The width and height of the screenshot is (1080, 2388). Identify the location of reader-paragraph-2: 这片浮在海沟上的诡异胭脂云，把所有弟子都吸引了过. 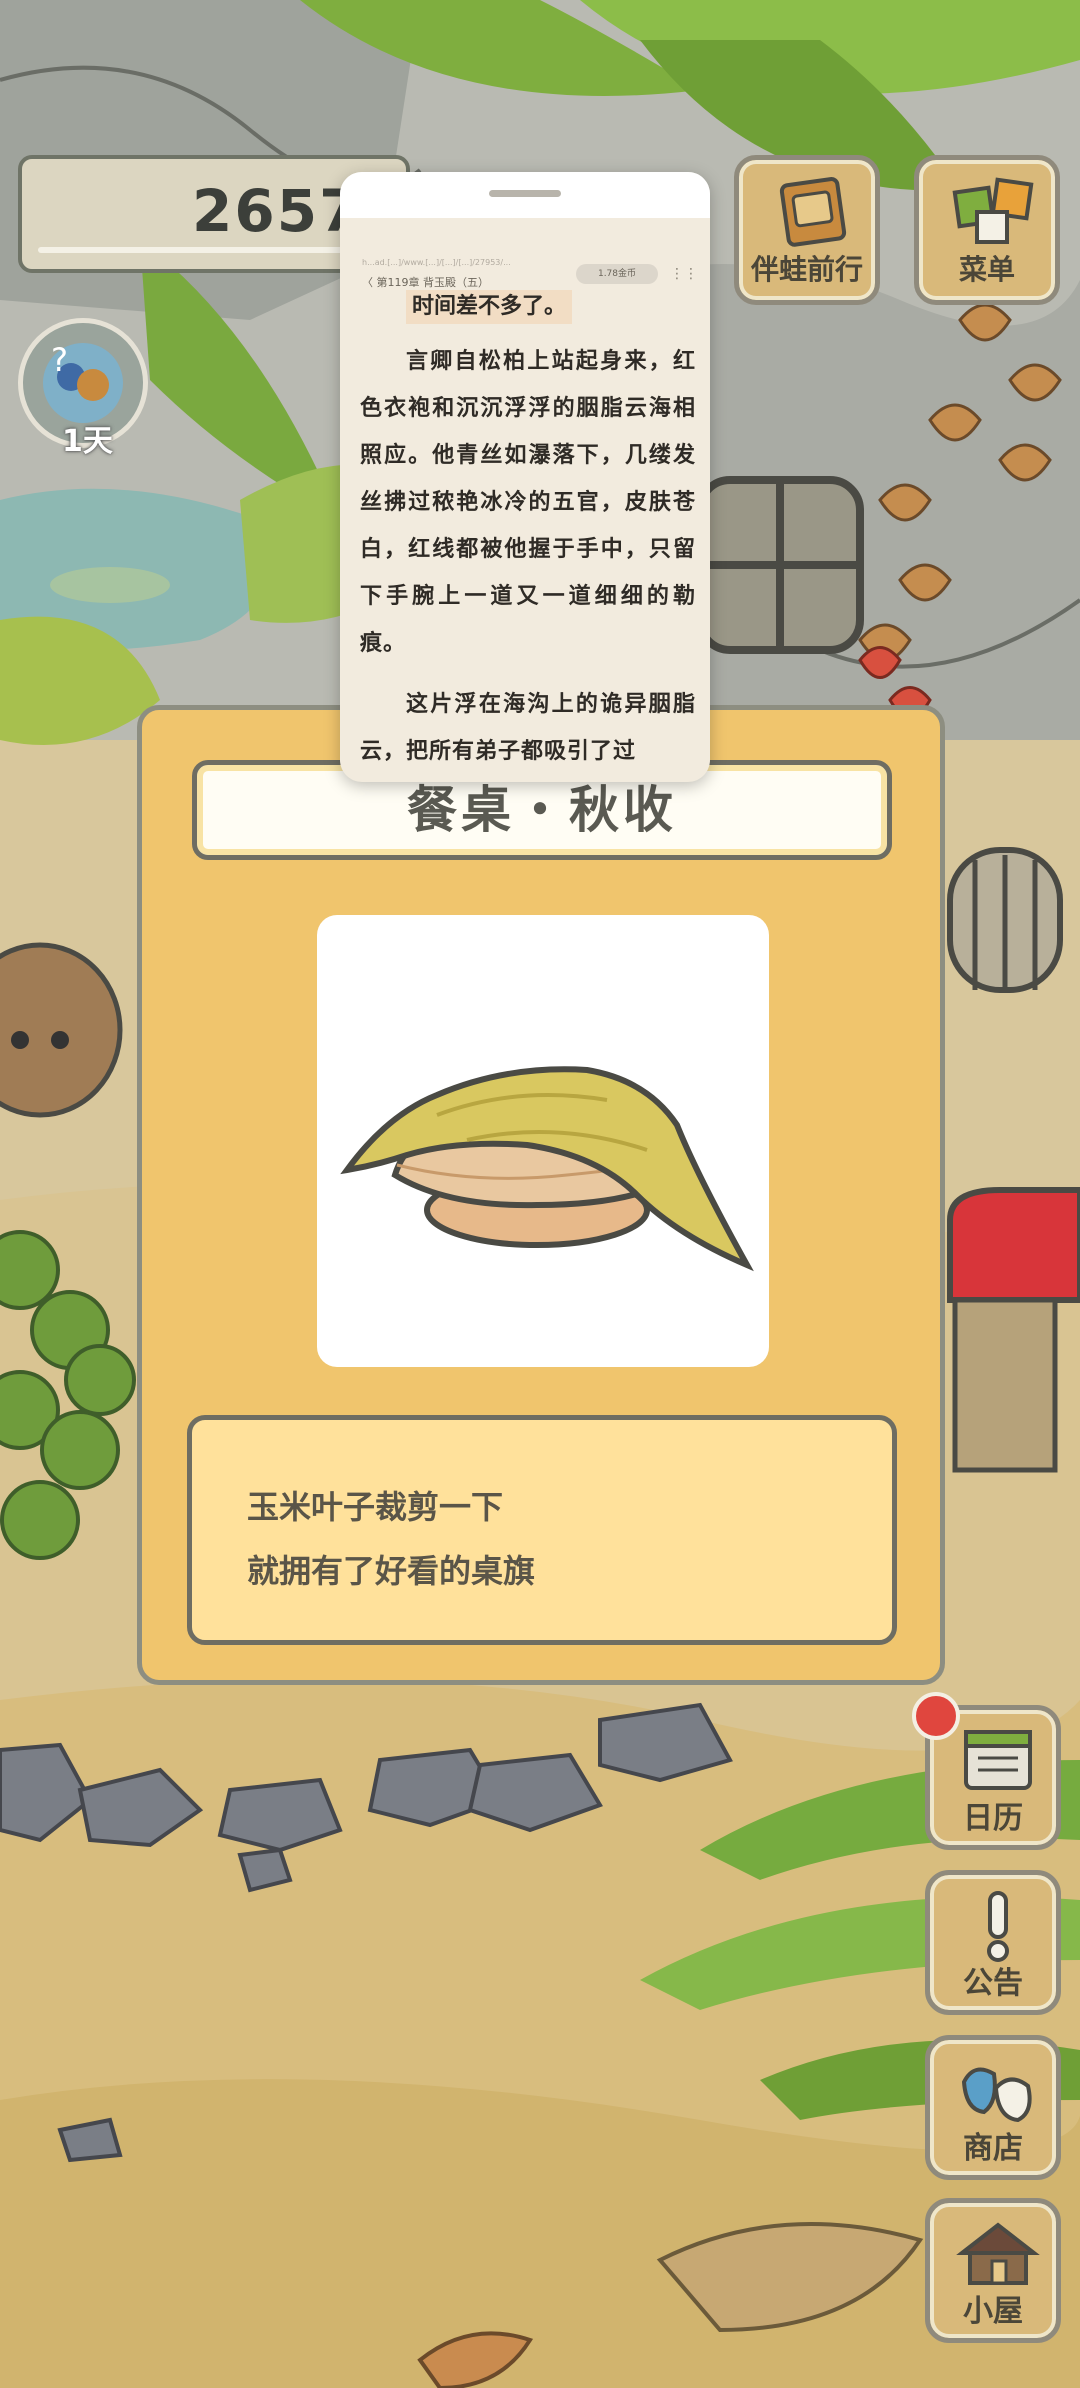
(528, 728).